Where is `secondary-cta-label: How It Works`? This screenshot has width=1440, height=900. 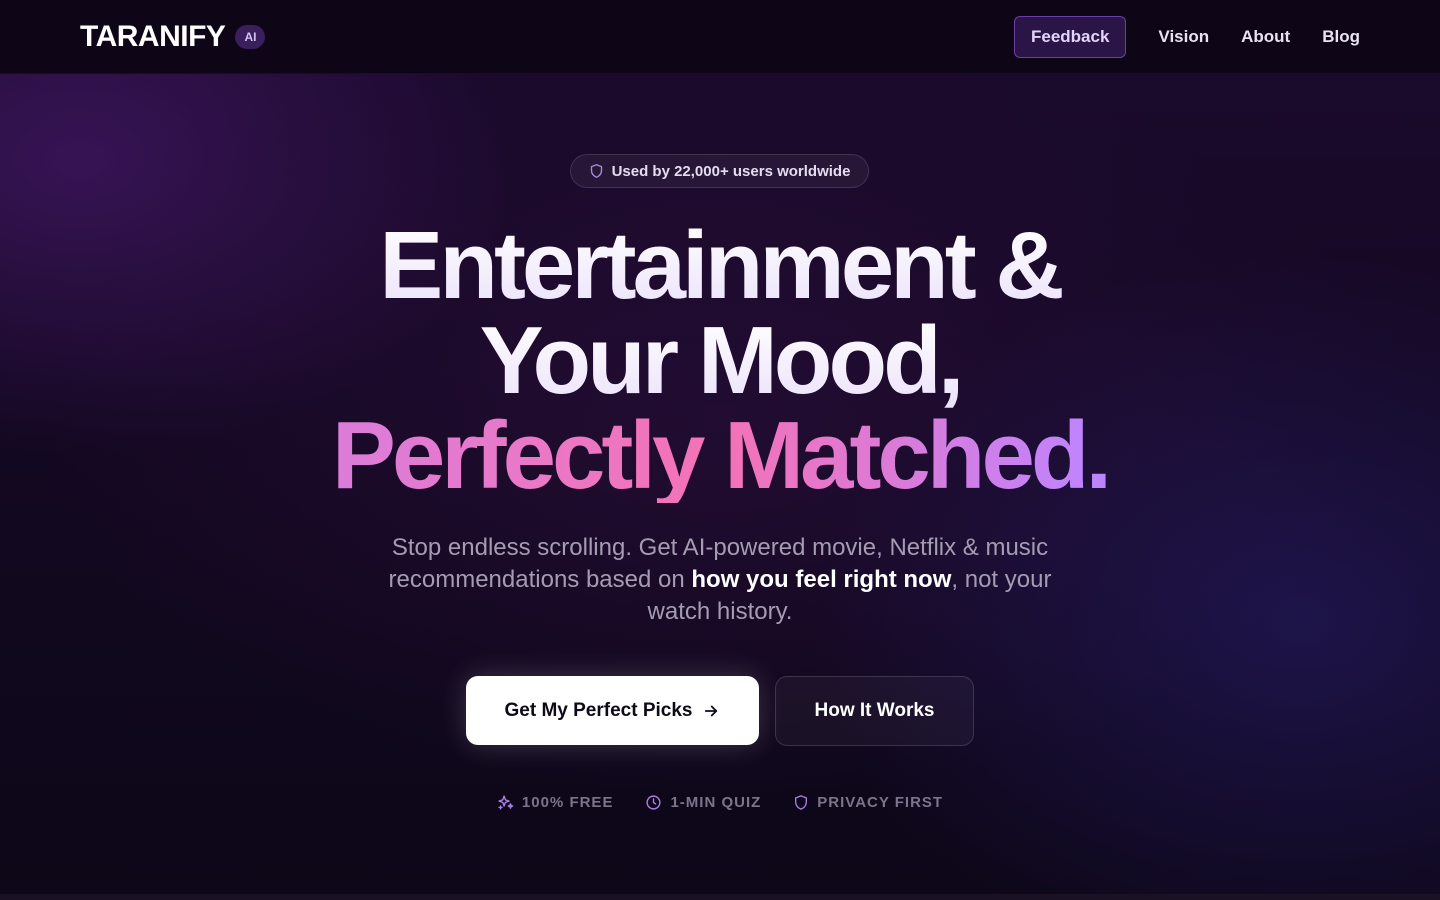 secondary-cta-label: How It Works is located at coordinates (874, 710).